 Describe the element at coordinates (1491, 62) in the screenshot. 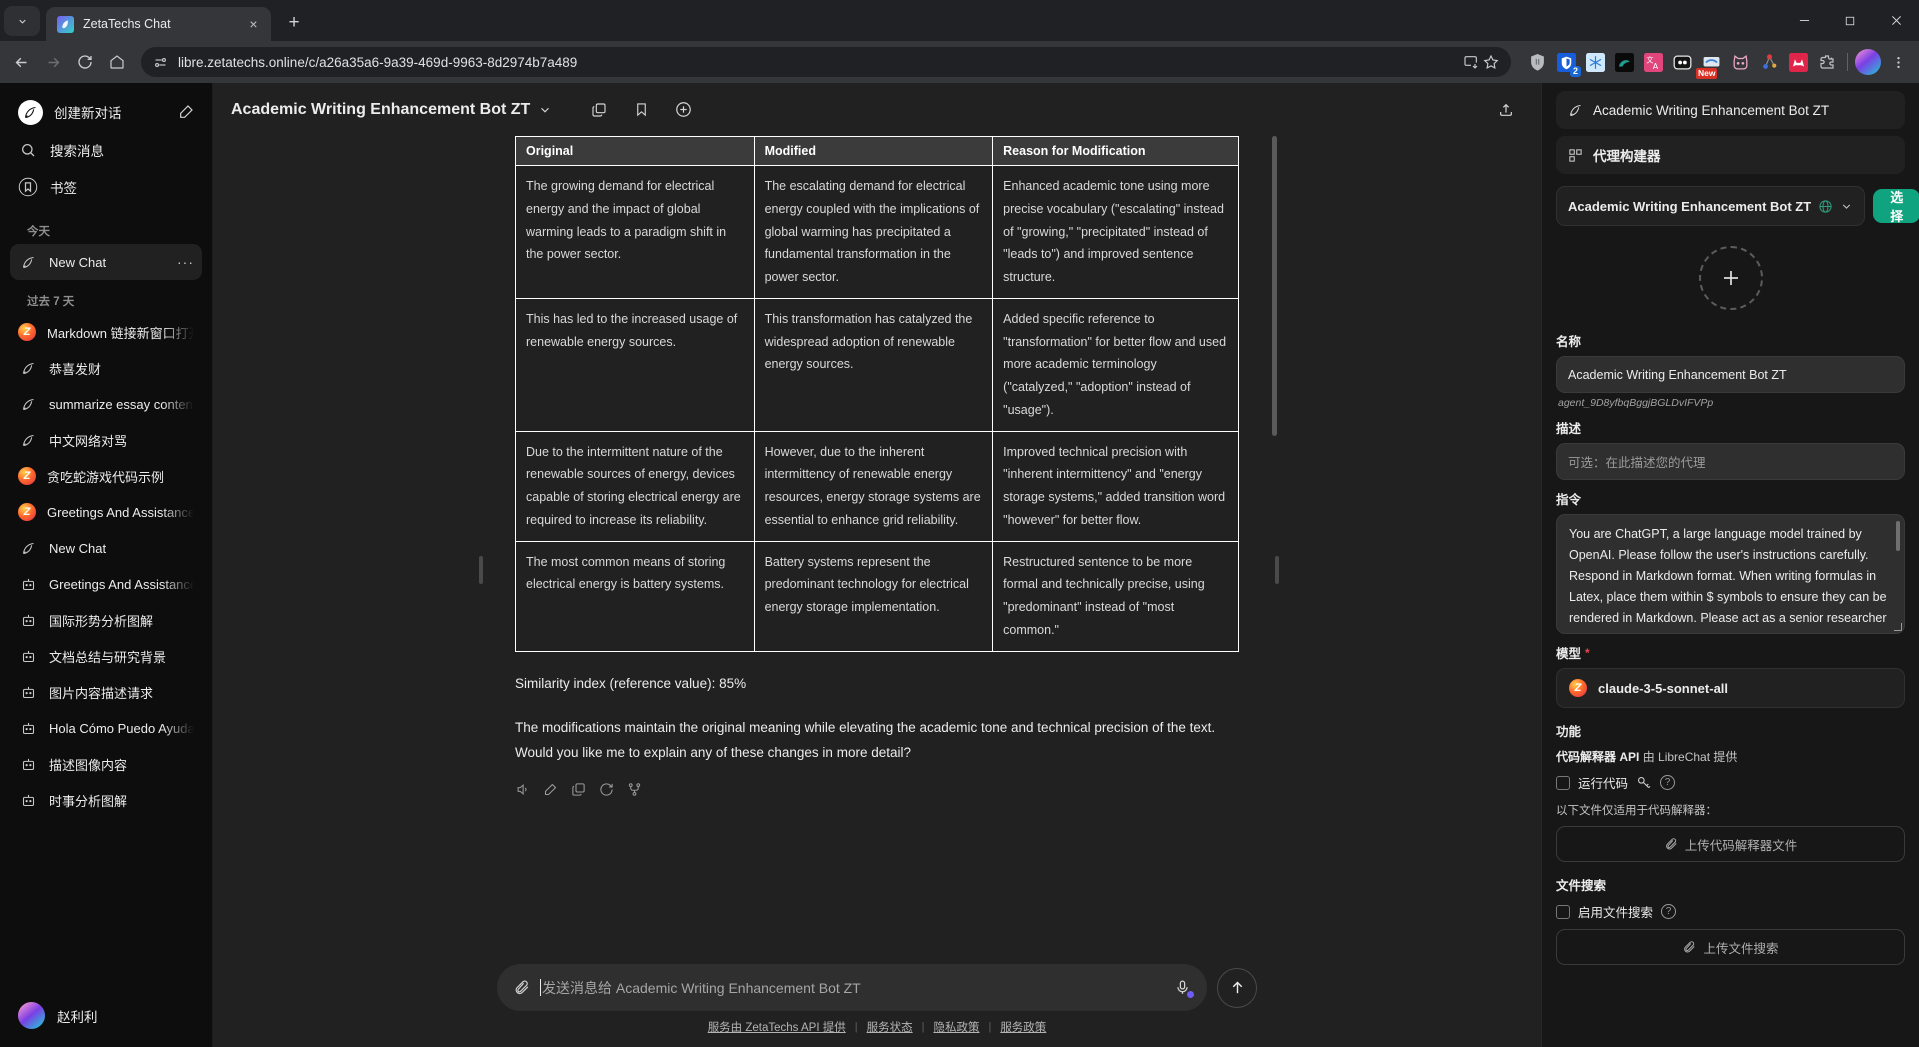

I see `bookmark-star-icon` at that location.